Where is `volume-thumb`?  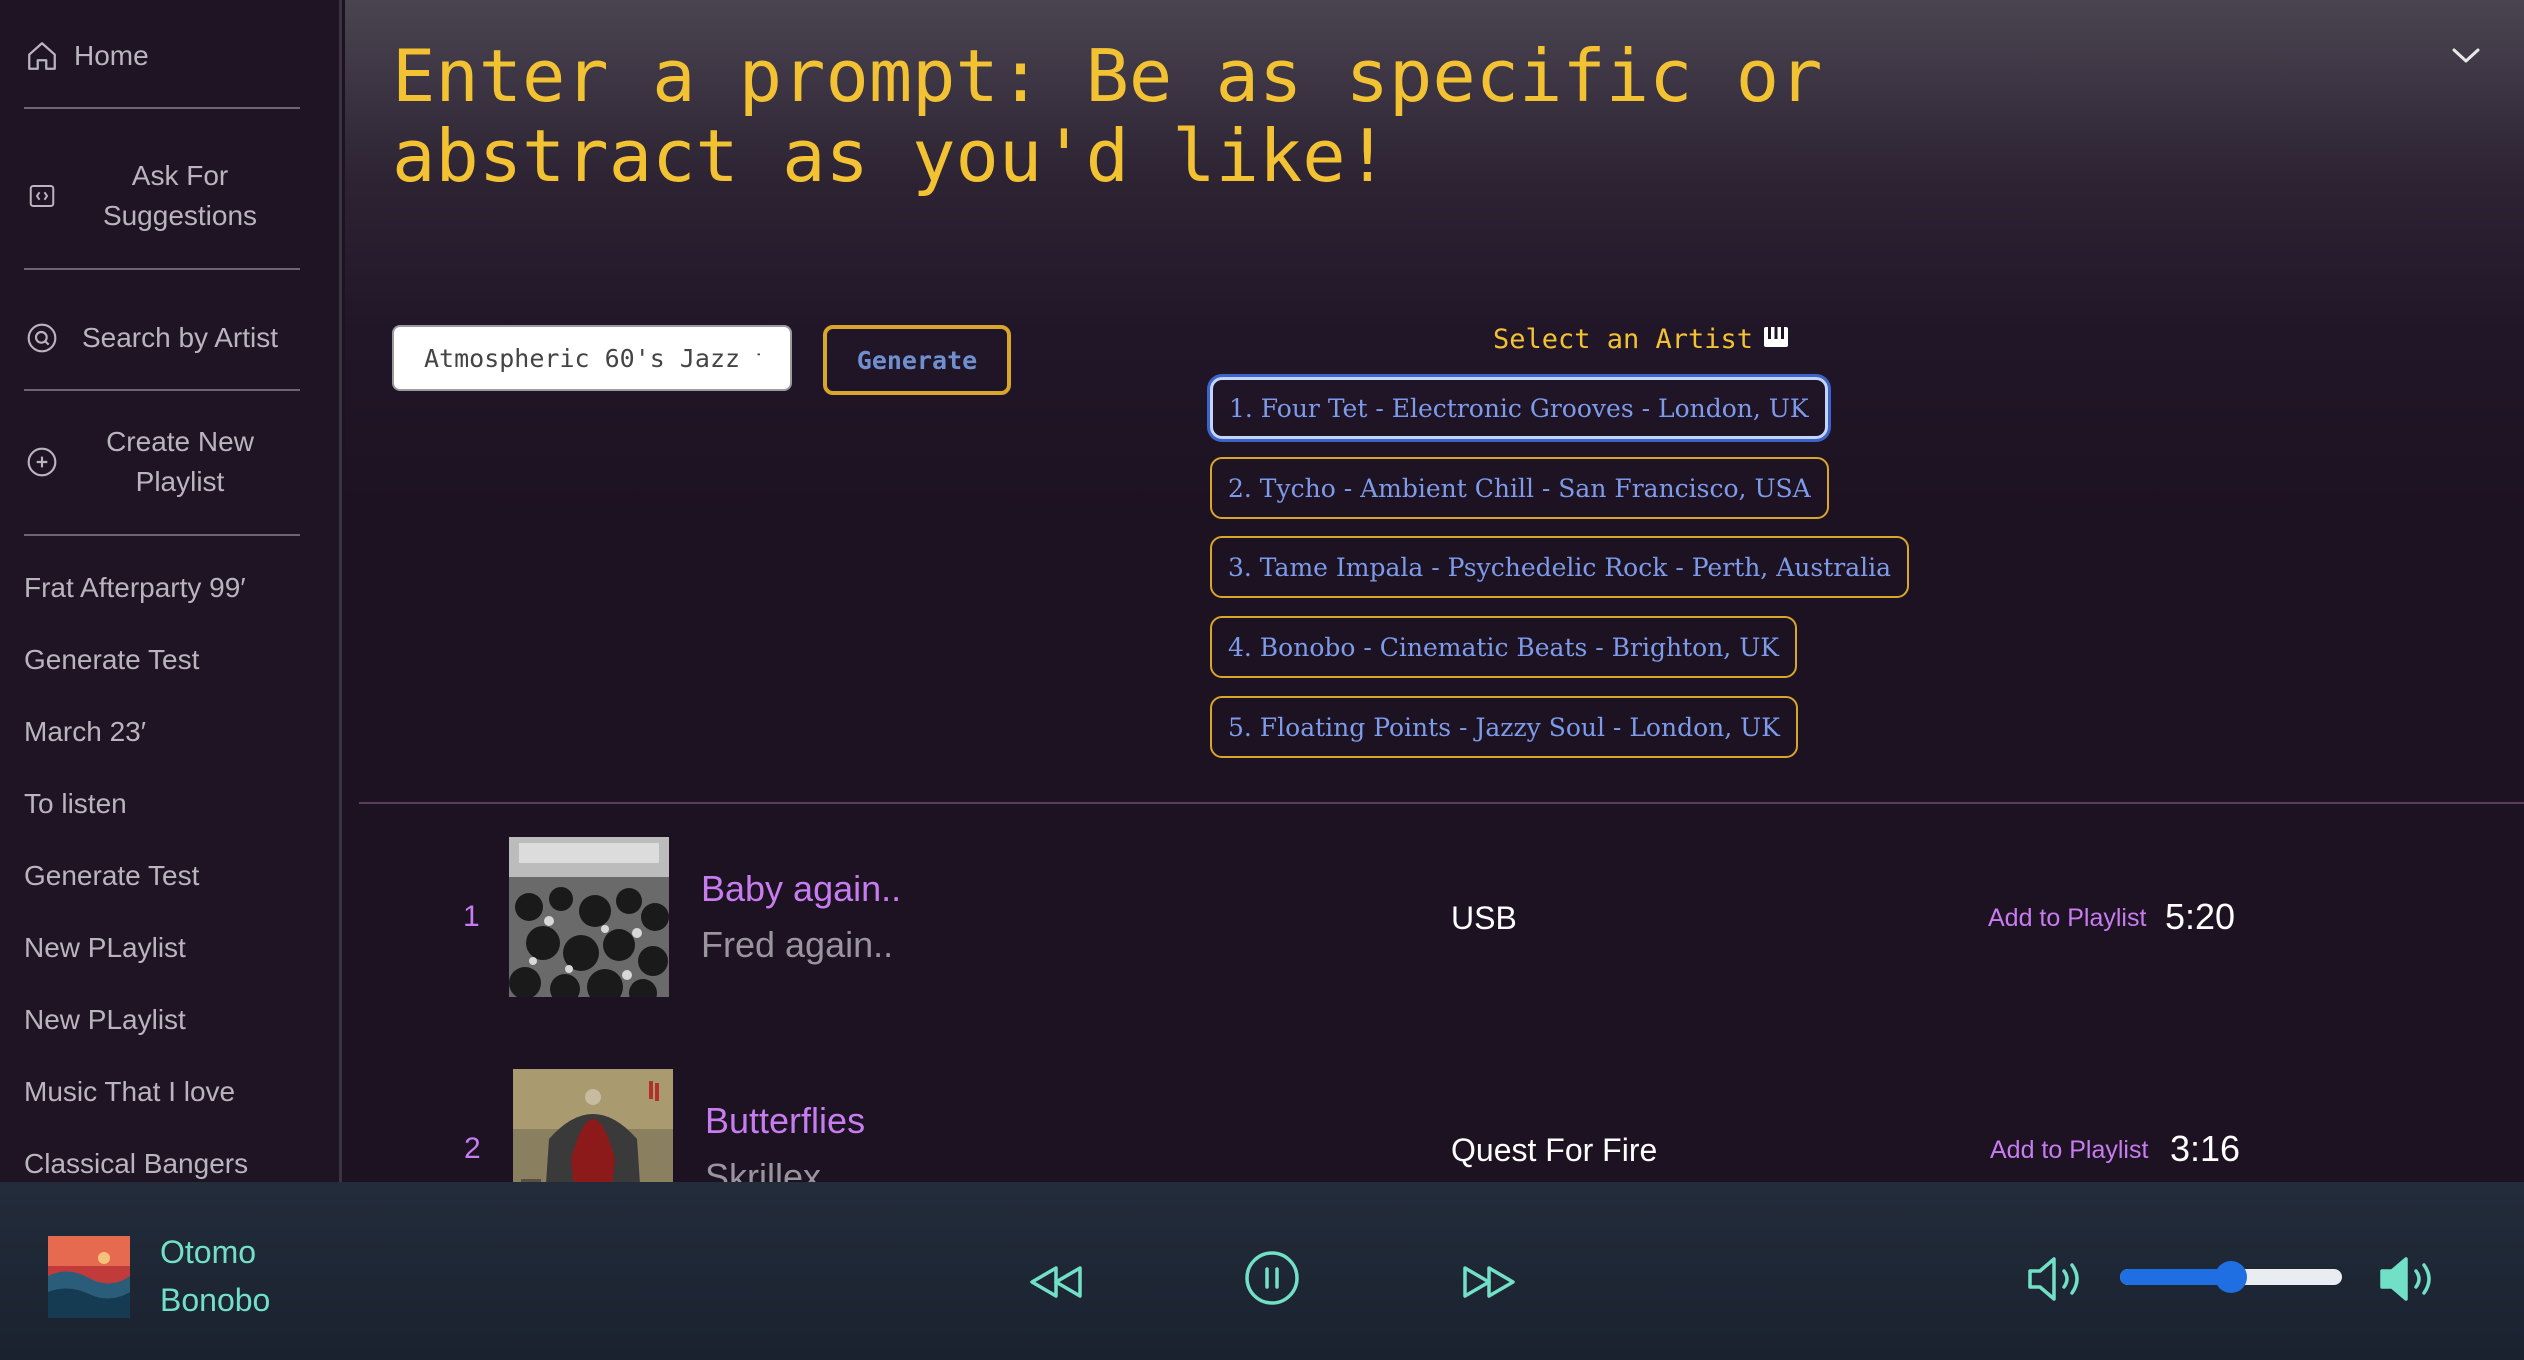 volume-thumb is located at coordinates (2231, 1277).